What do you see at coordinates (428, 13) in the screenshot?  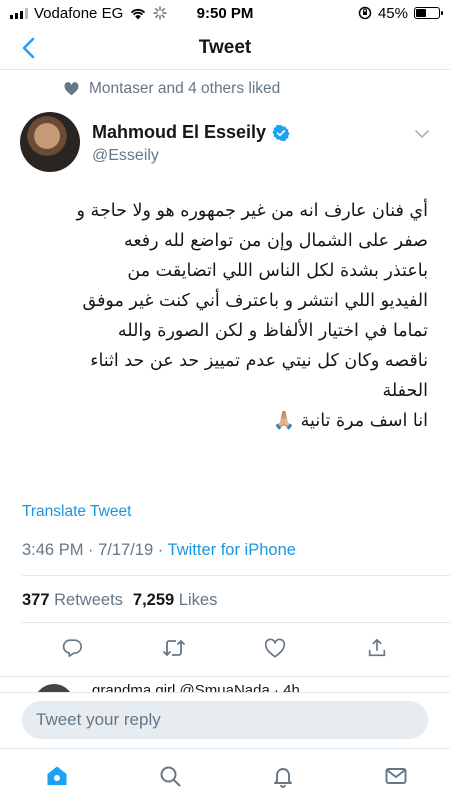 I see `battery-icon` at bounding box center [428, 13].